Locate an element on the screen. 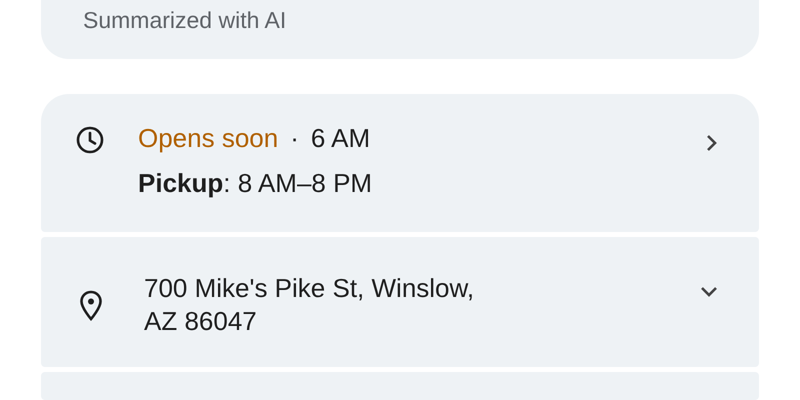 This screenshot has width=800, height=400. summary-note: Summarized with AI is located at coordinates (184, 20).